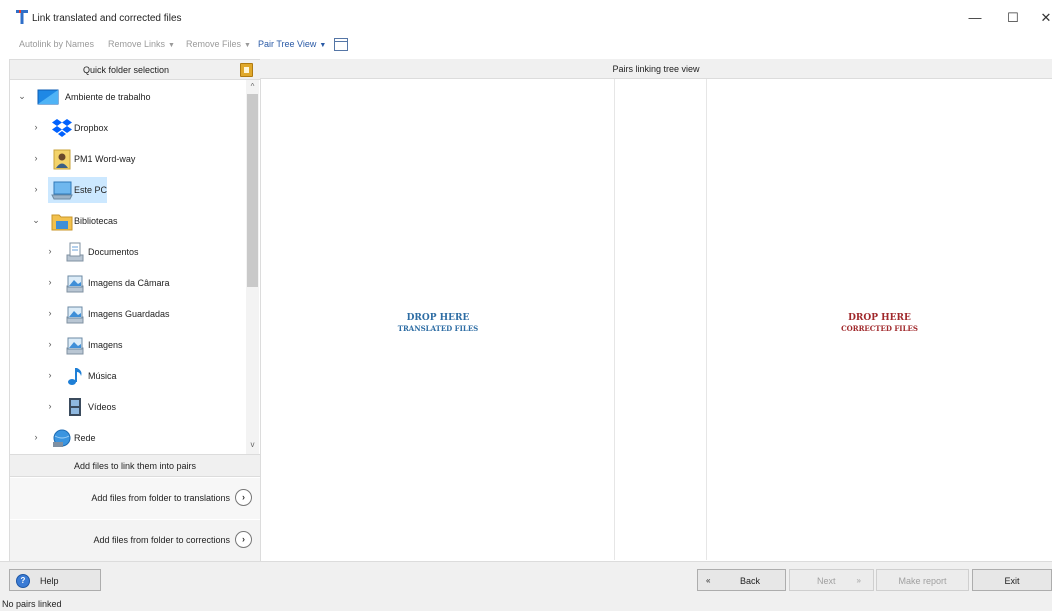 This screenshot has height=611, width=1052. What do you see at coordinates (23, 581) in the screenshot?
I see `help-icon: ?` at bounding box center [23, 581].